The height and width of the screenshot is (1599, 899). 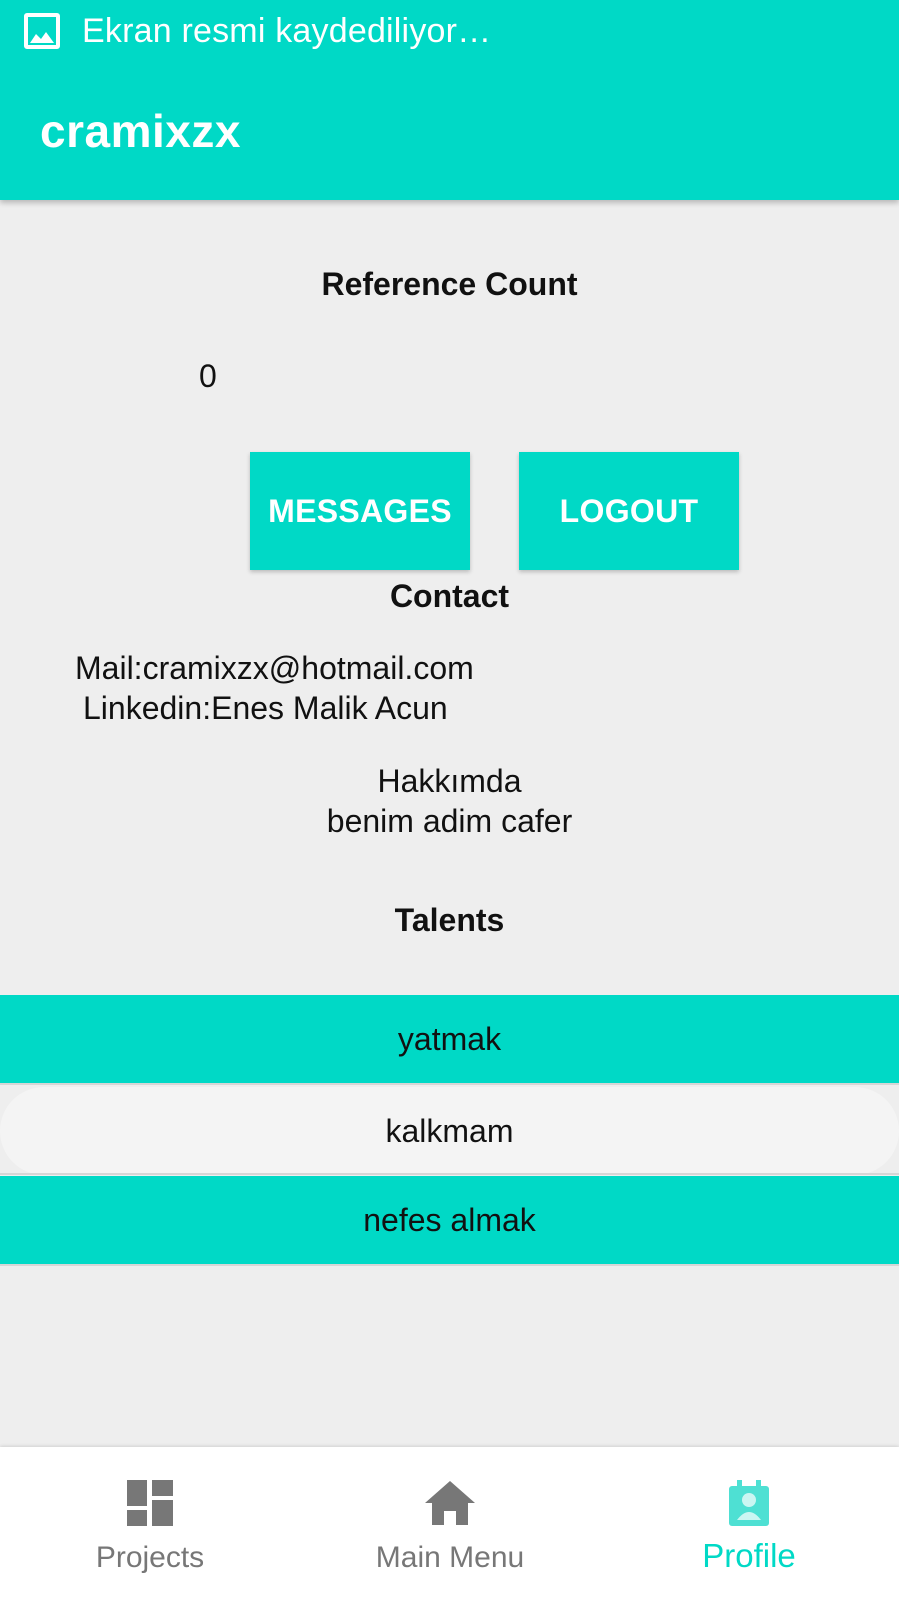 What do you see at coordinates (749, 1555) in the screenshot?
I see `nav-label-profile: Profile` at bounding box center [749, 1555].